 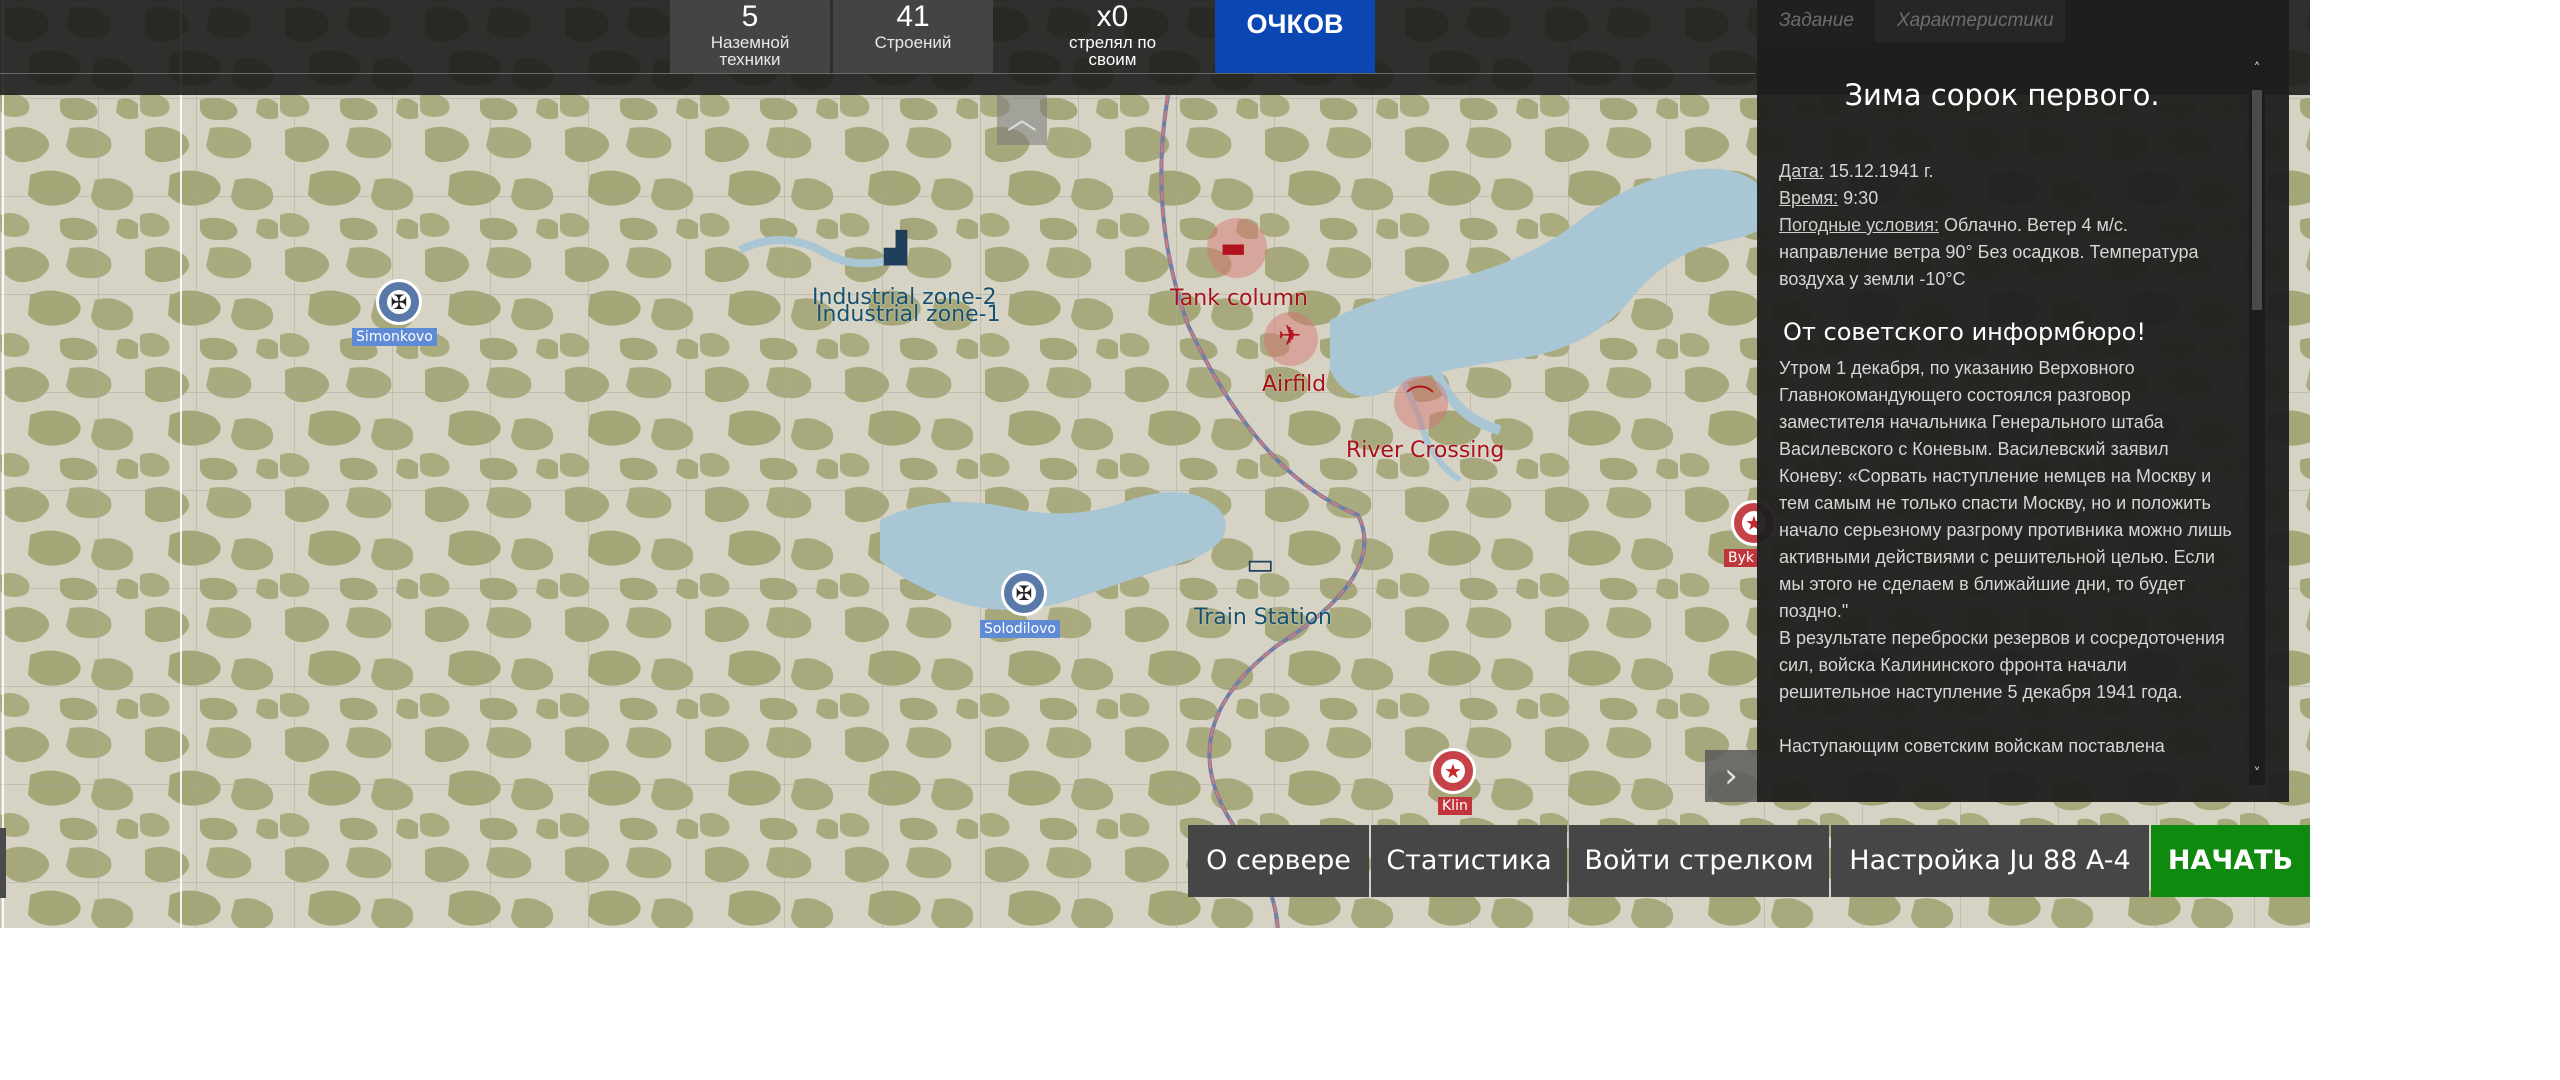 What do you see at coordinates (1112, 16) in the screenshot?
I see `stat-value: x0` at bounding box center [1112, 16].